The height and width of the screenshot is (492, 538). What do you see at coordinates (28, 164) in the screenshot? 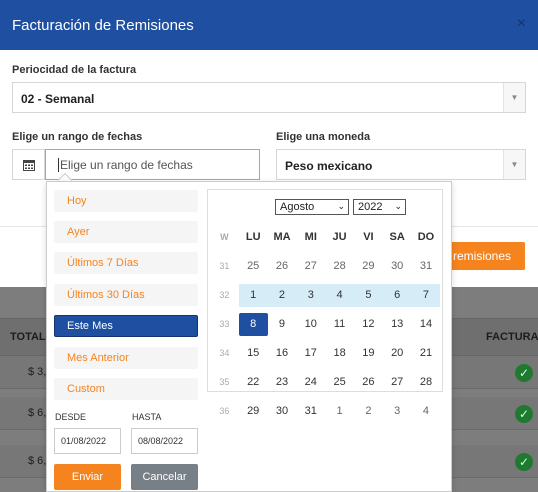
I see `calendar-icon` at bounding box center [28, 164].